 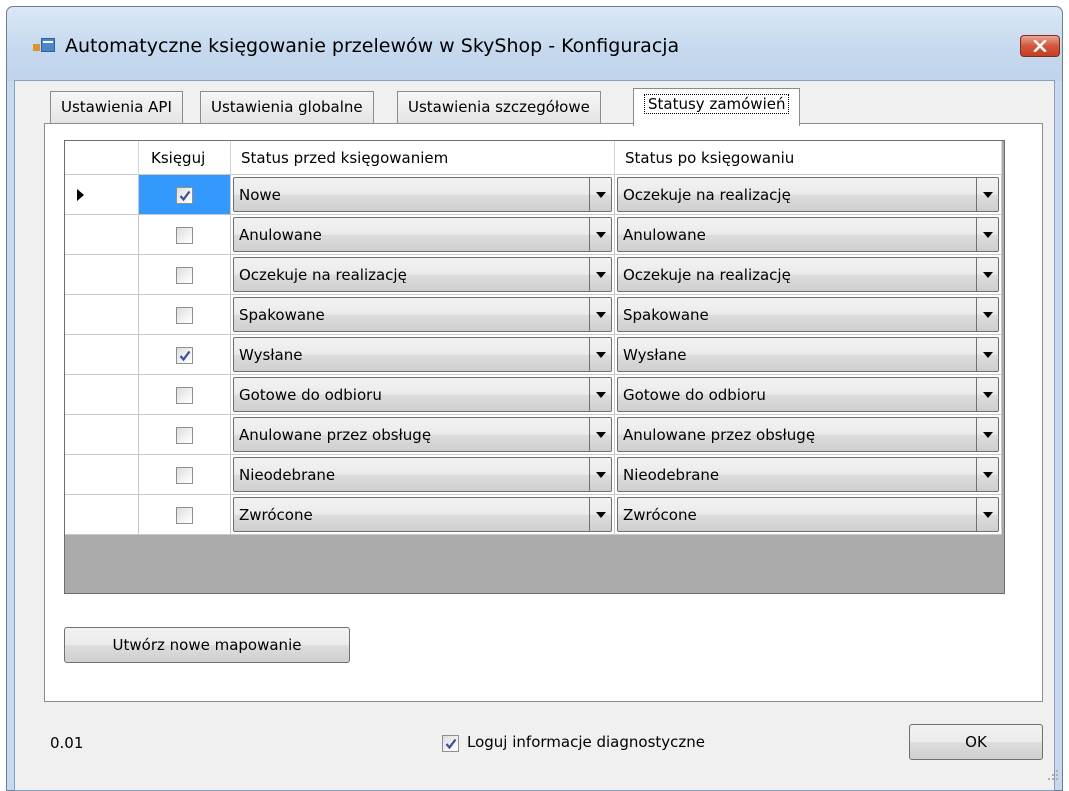 I want to click on status-before-cell: Anulowane, so click(x=423, y=235).